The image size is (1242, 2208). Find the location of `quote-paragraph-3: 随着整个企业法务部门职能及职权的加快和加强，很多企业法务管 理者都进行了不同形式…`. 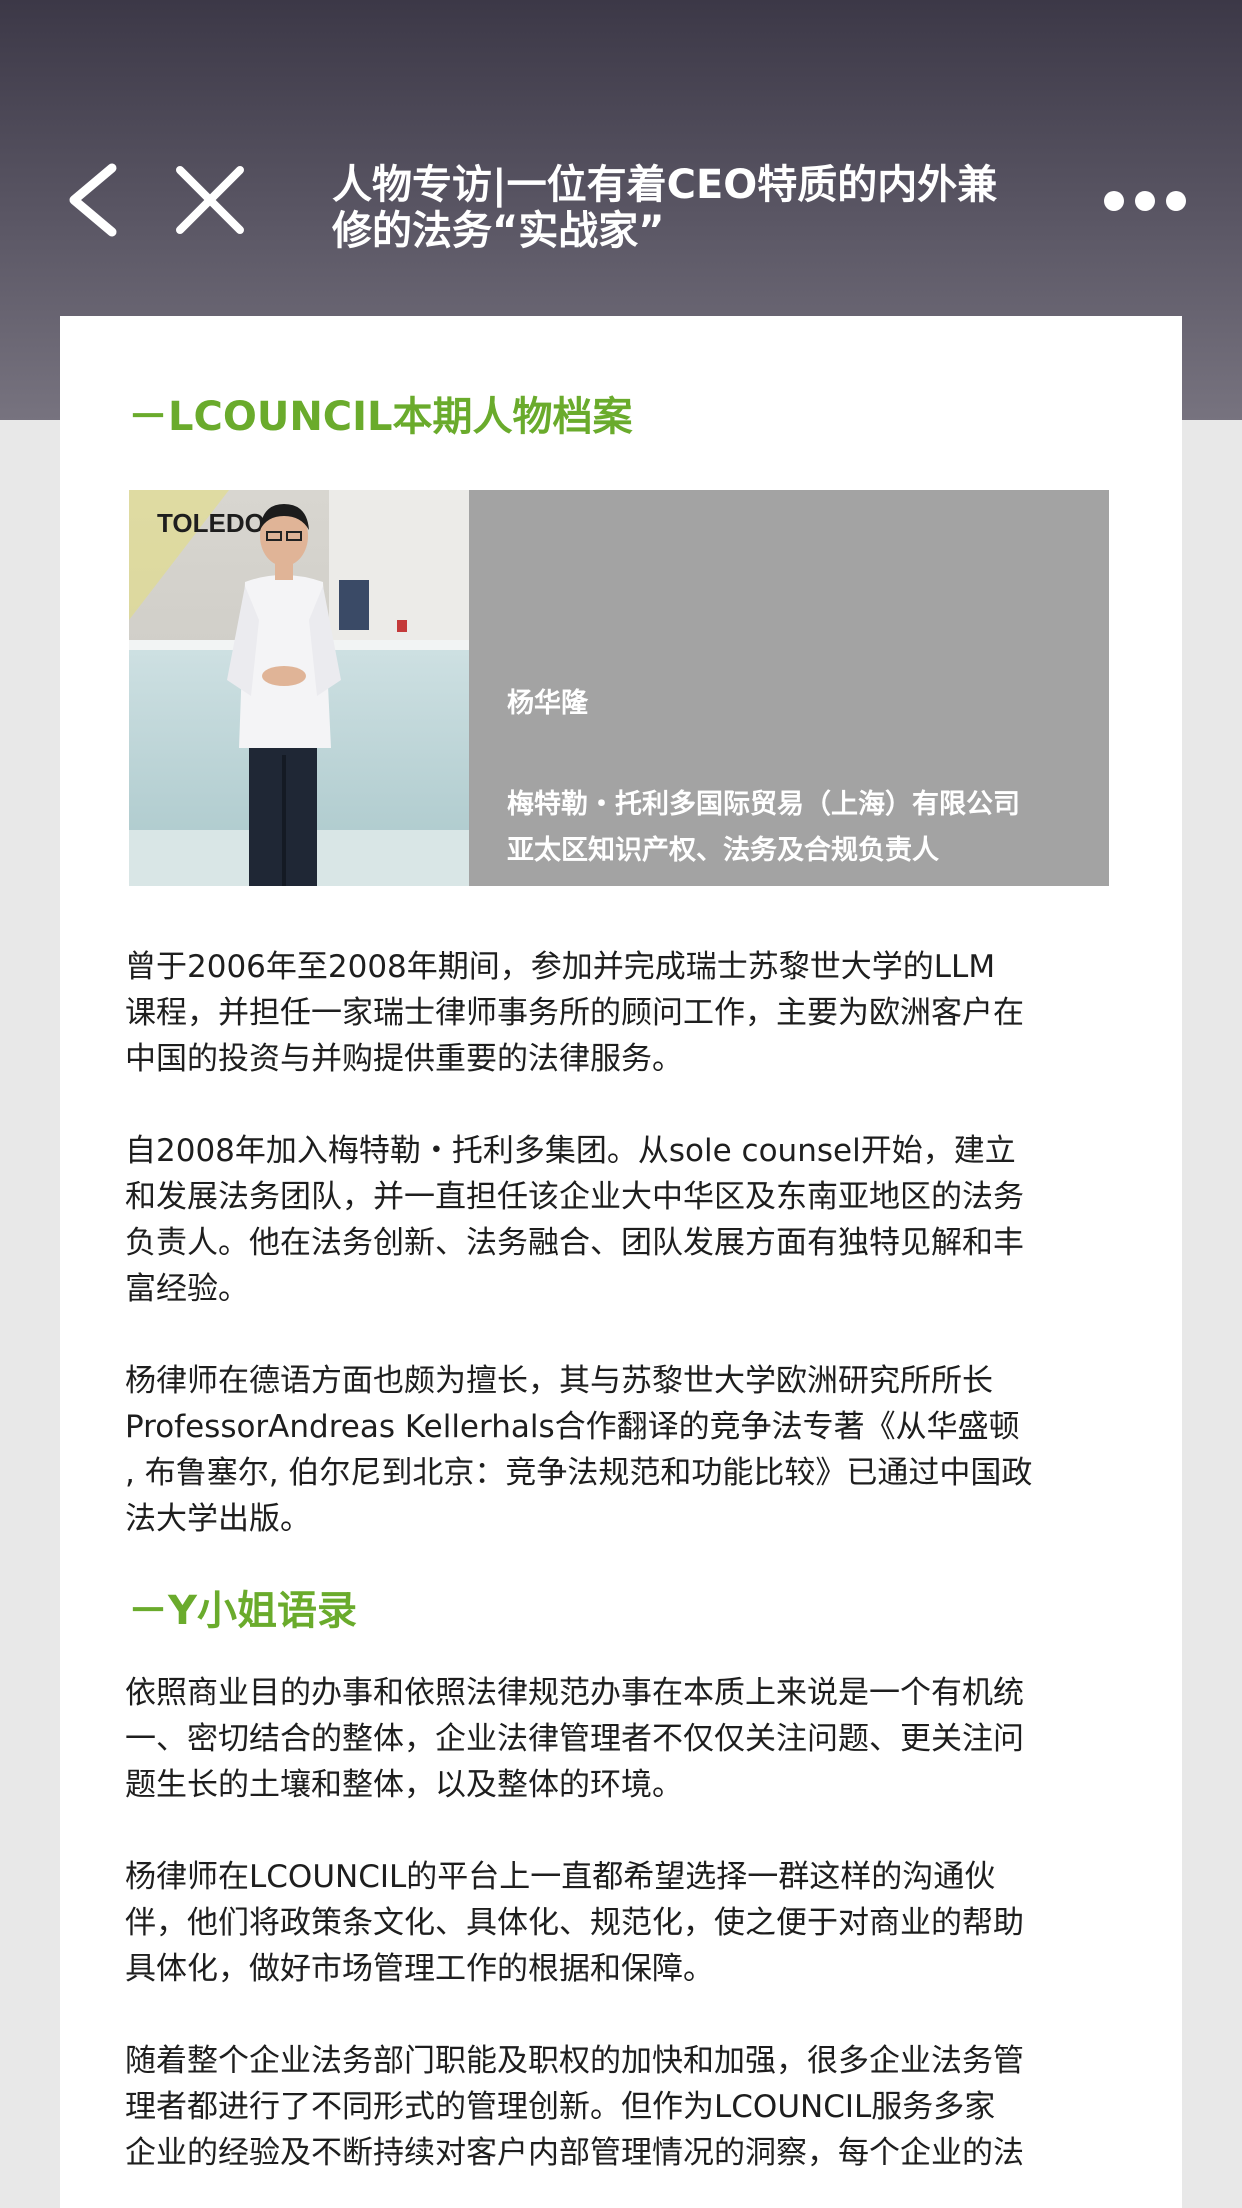

quote-paragraph-3: 随着整个企业法务部门职能及职权的加快和加强，很多企业法务管 理者都进行了不同形式… is located at coordinates (574, 2107).